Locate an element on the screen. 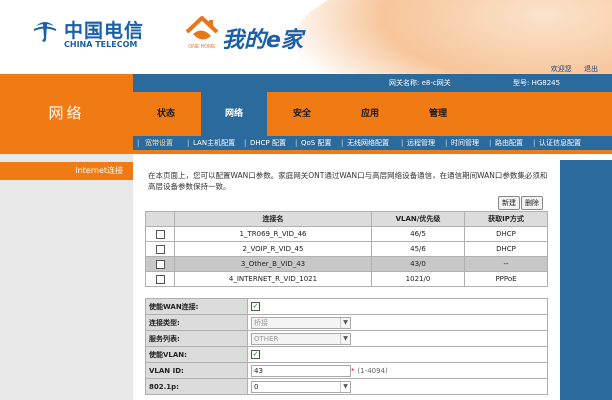 The height and width of the screenshot is (400, 612). top-links: 欢迎您 退出 is located at coordinates (569, 69).